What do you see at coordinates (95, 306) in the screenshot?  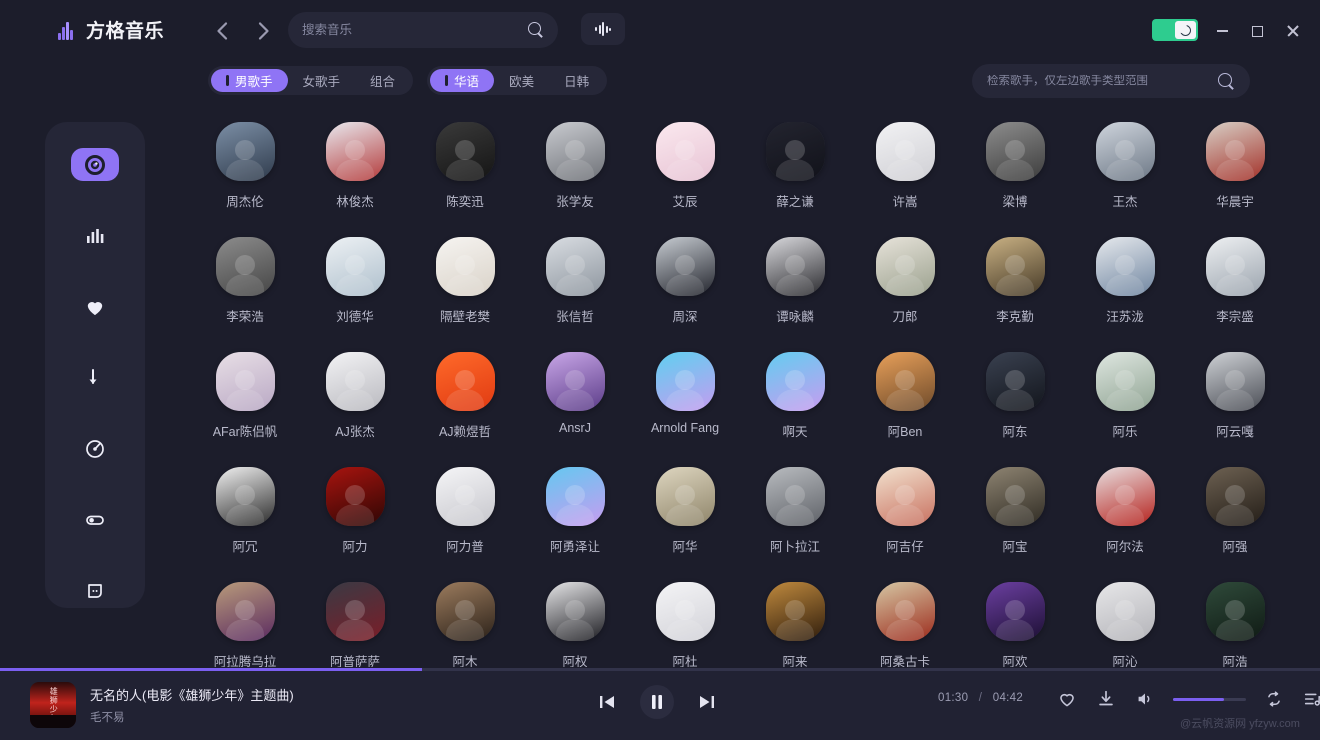 I see `sidebar-item-favorites` at bounding box center [95, 306].